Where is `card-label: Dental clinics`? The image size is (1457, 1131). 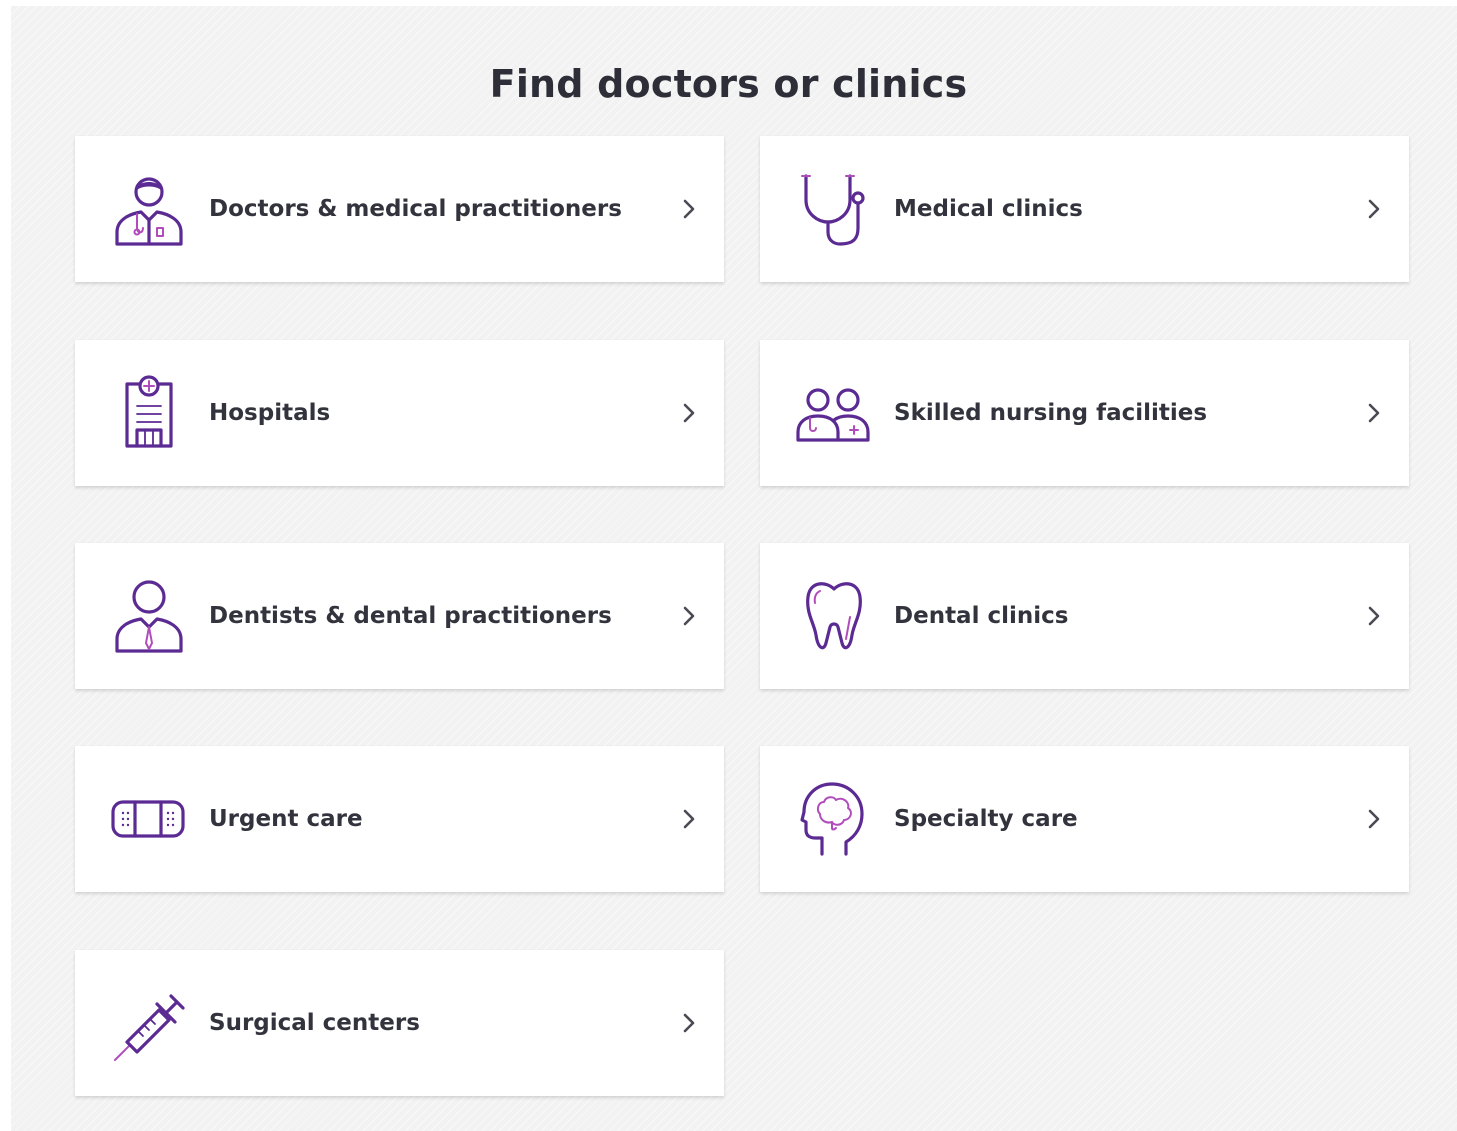
card-label: Dental clinics is located at coordinates (981, 616).